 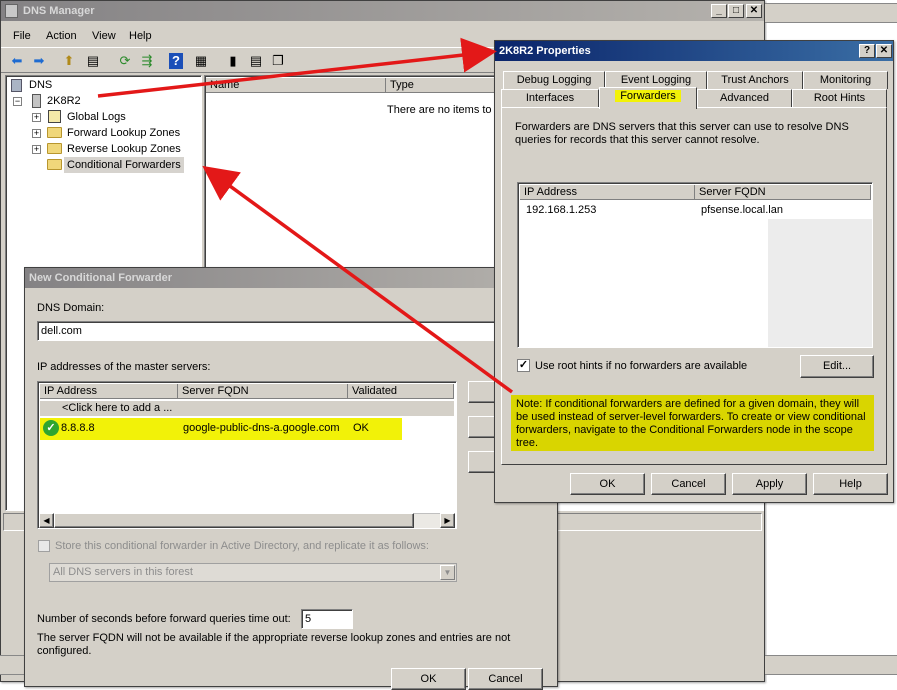 I want to click on annotation-arrow-note-to-tree, so click(x=358, y=279).